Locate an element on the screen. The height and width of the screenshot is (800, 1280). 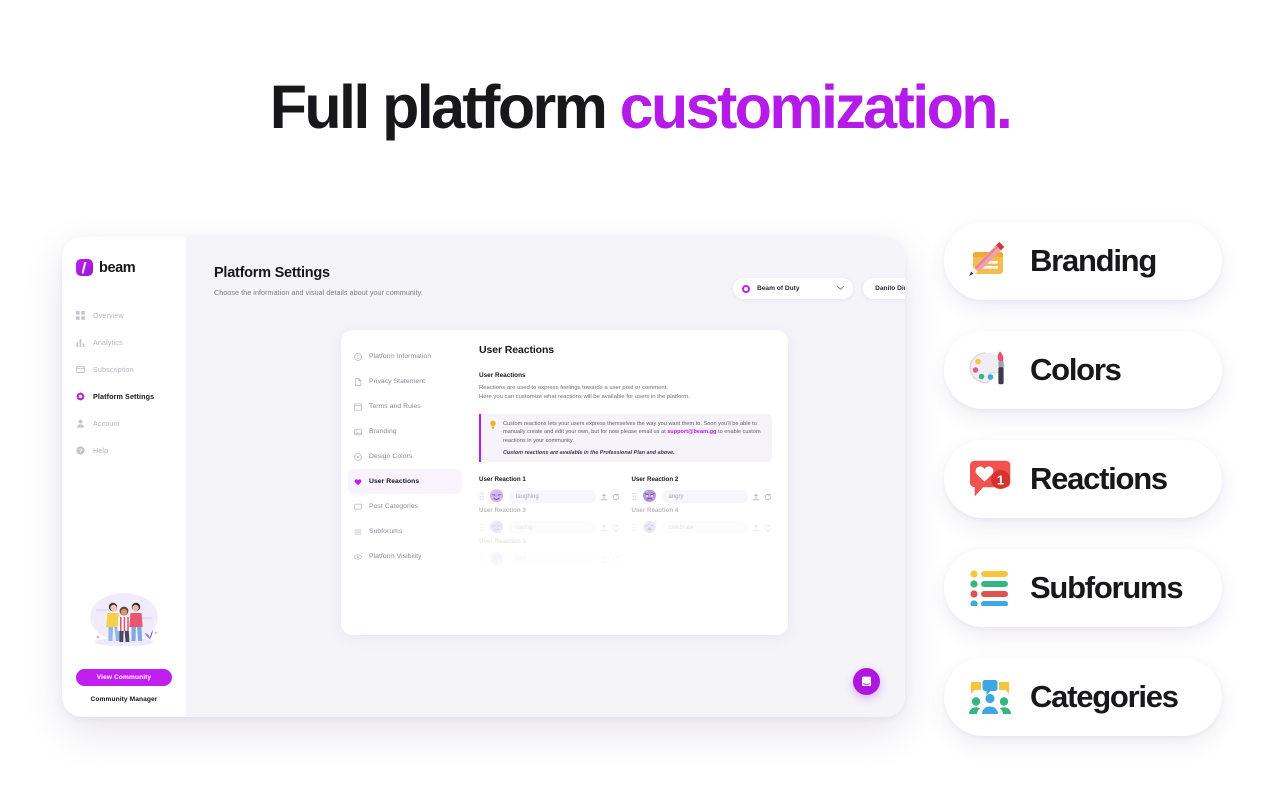
settings-item-user-reactions: User Reactions is located at coordinates (405, 481).